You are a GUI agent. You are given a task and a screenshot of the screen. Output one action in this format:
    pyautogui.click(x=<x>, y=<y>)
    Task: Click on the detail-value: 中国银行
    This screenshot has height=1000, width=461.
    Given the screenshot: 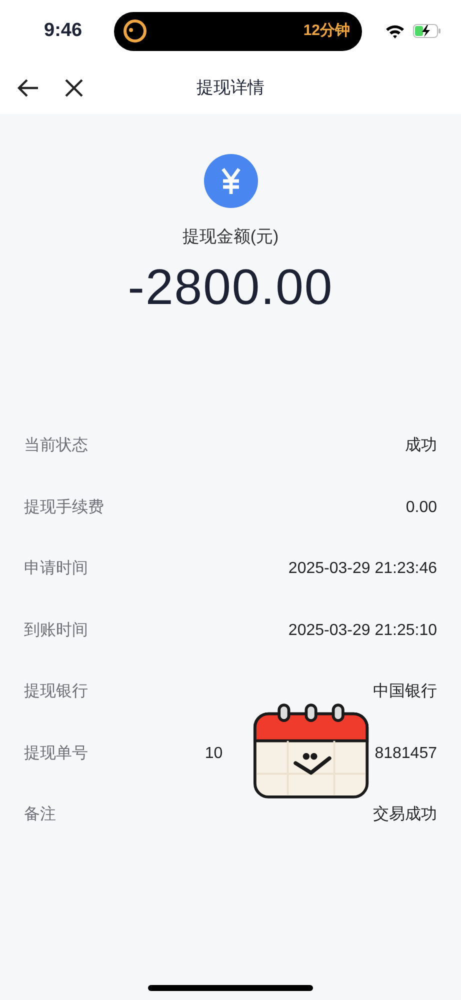 What is the action you would take?
    pyautogui.click(x=405, y=692)
    